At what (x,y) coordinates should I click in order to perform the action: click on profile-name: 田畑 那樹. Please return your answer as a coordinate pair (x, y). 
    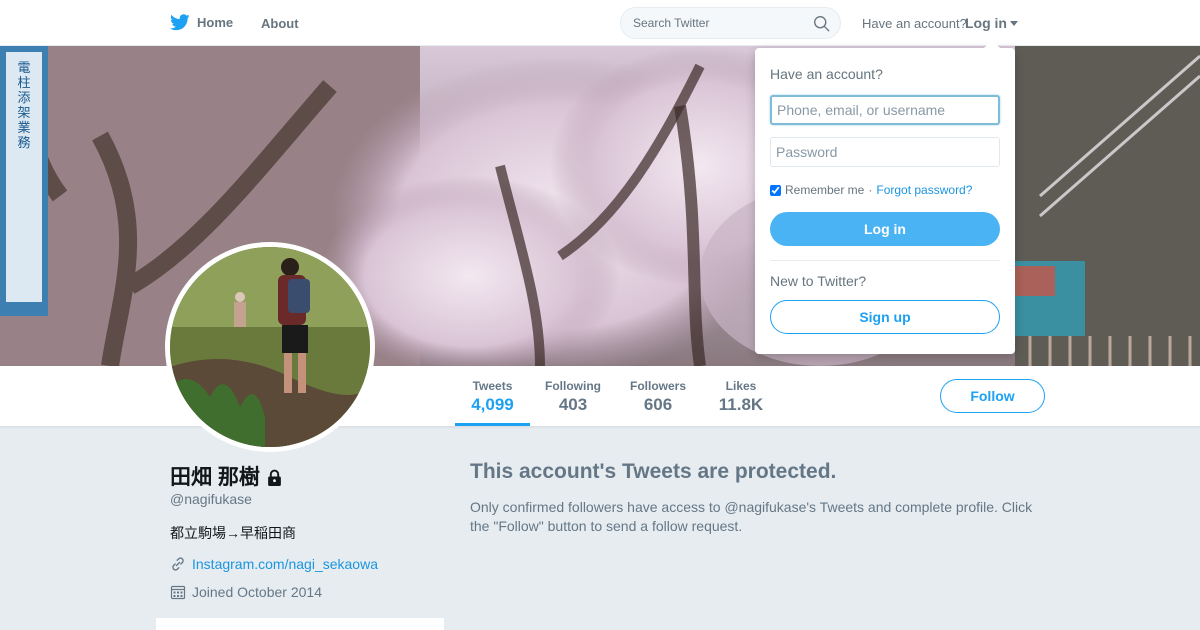
    Looking at the image, I should click on (226, 476).